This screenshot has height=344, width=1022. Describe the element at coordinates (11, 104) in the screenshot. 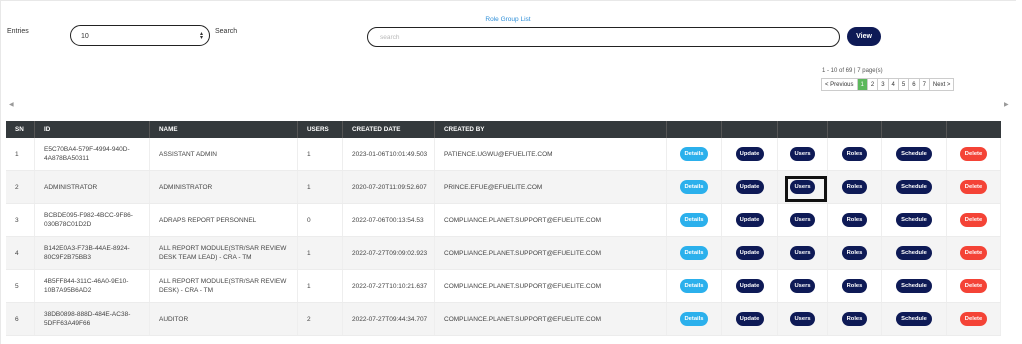

I see `scroll-left-icon: ◀` at that location.